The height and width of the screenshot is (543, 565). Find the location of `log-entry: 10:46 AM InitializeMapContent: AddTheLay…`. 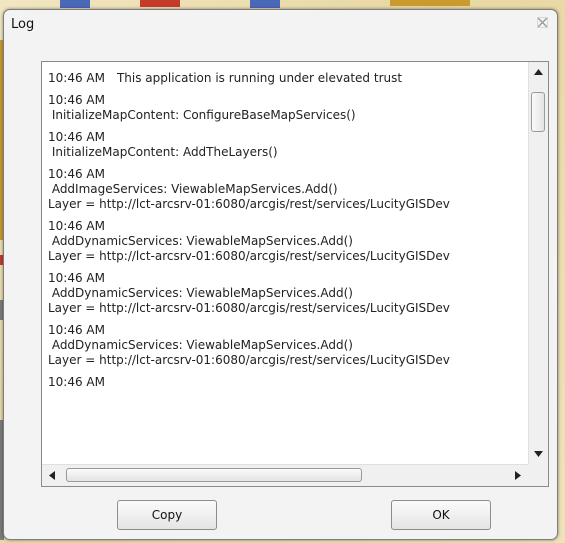

log-entry: 10:46 AM InitializeMapContent: AddTheLay… is located at coordinates (288, 145).